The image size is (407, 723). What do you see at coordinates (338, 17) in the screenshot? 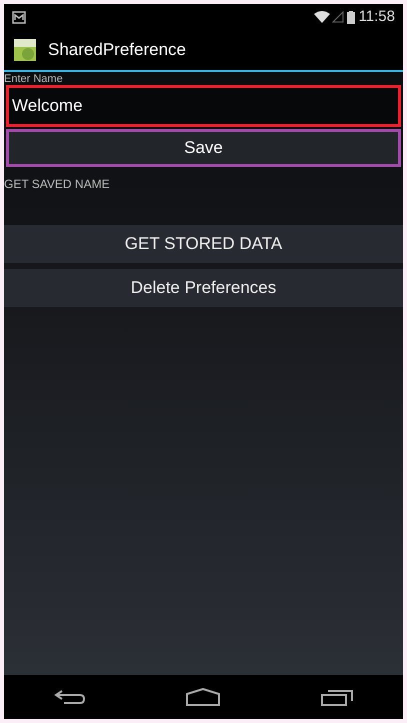
I see `signal-icon` at bounding box center [338, 17].